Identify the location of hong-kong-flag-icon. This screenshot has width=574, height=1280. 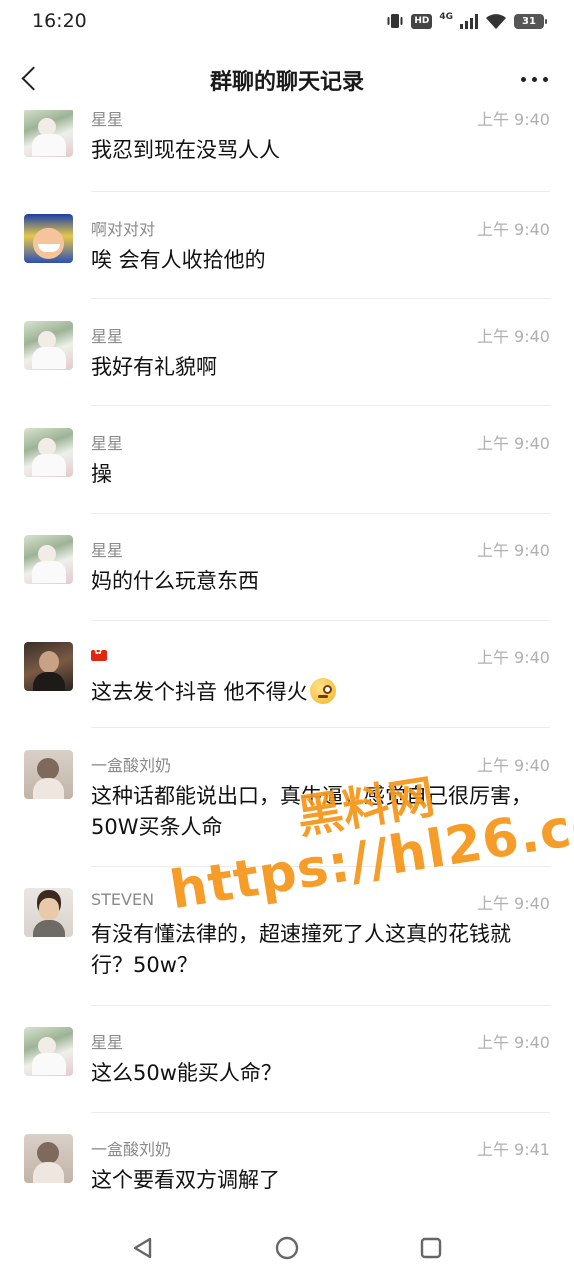
(99, 653).